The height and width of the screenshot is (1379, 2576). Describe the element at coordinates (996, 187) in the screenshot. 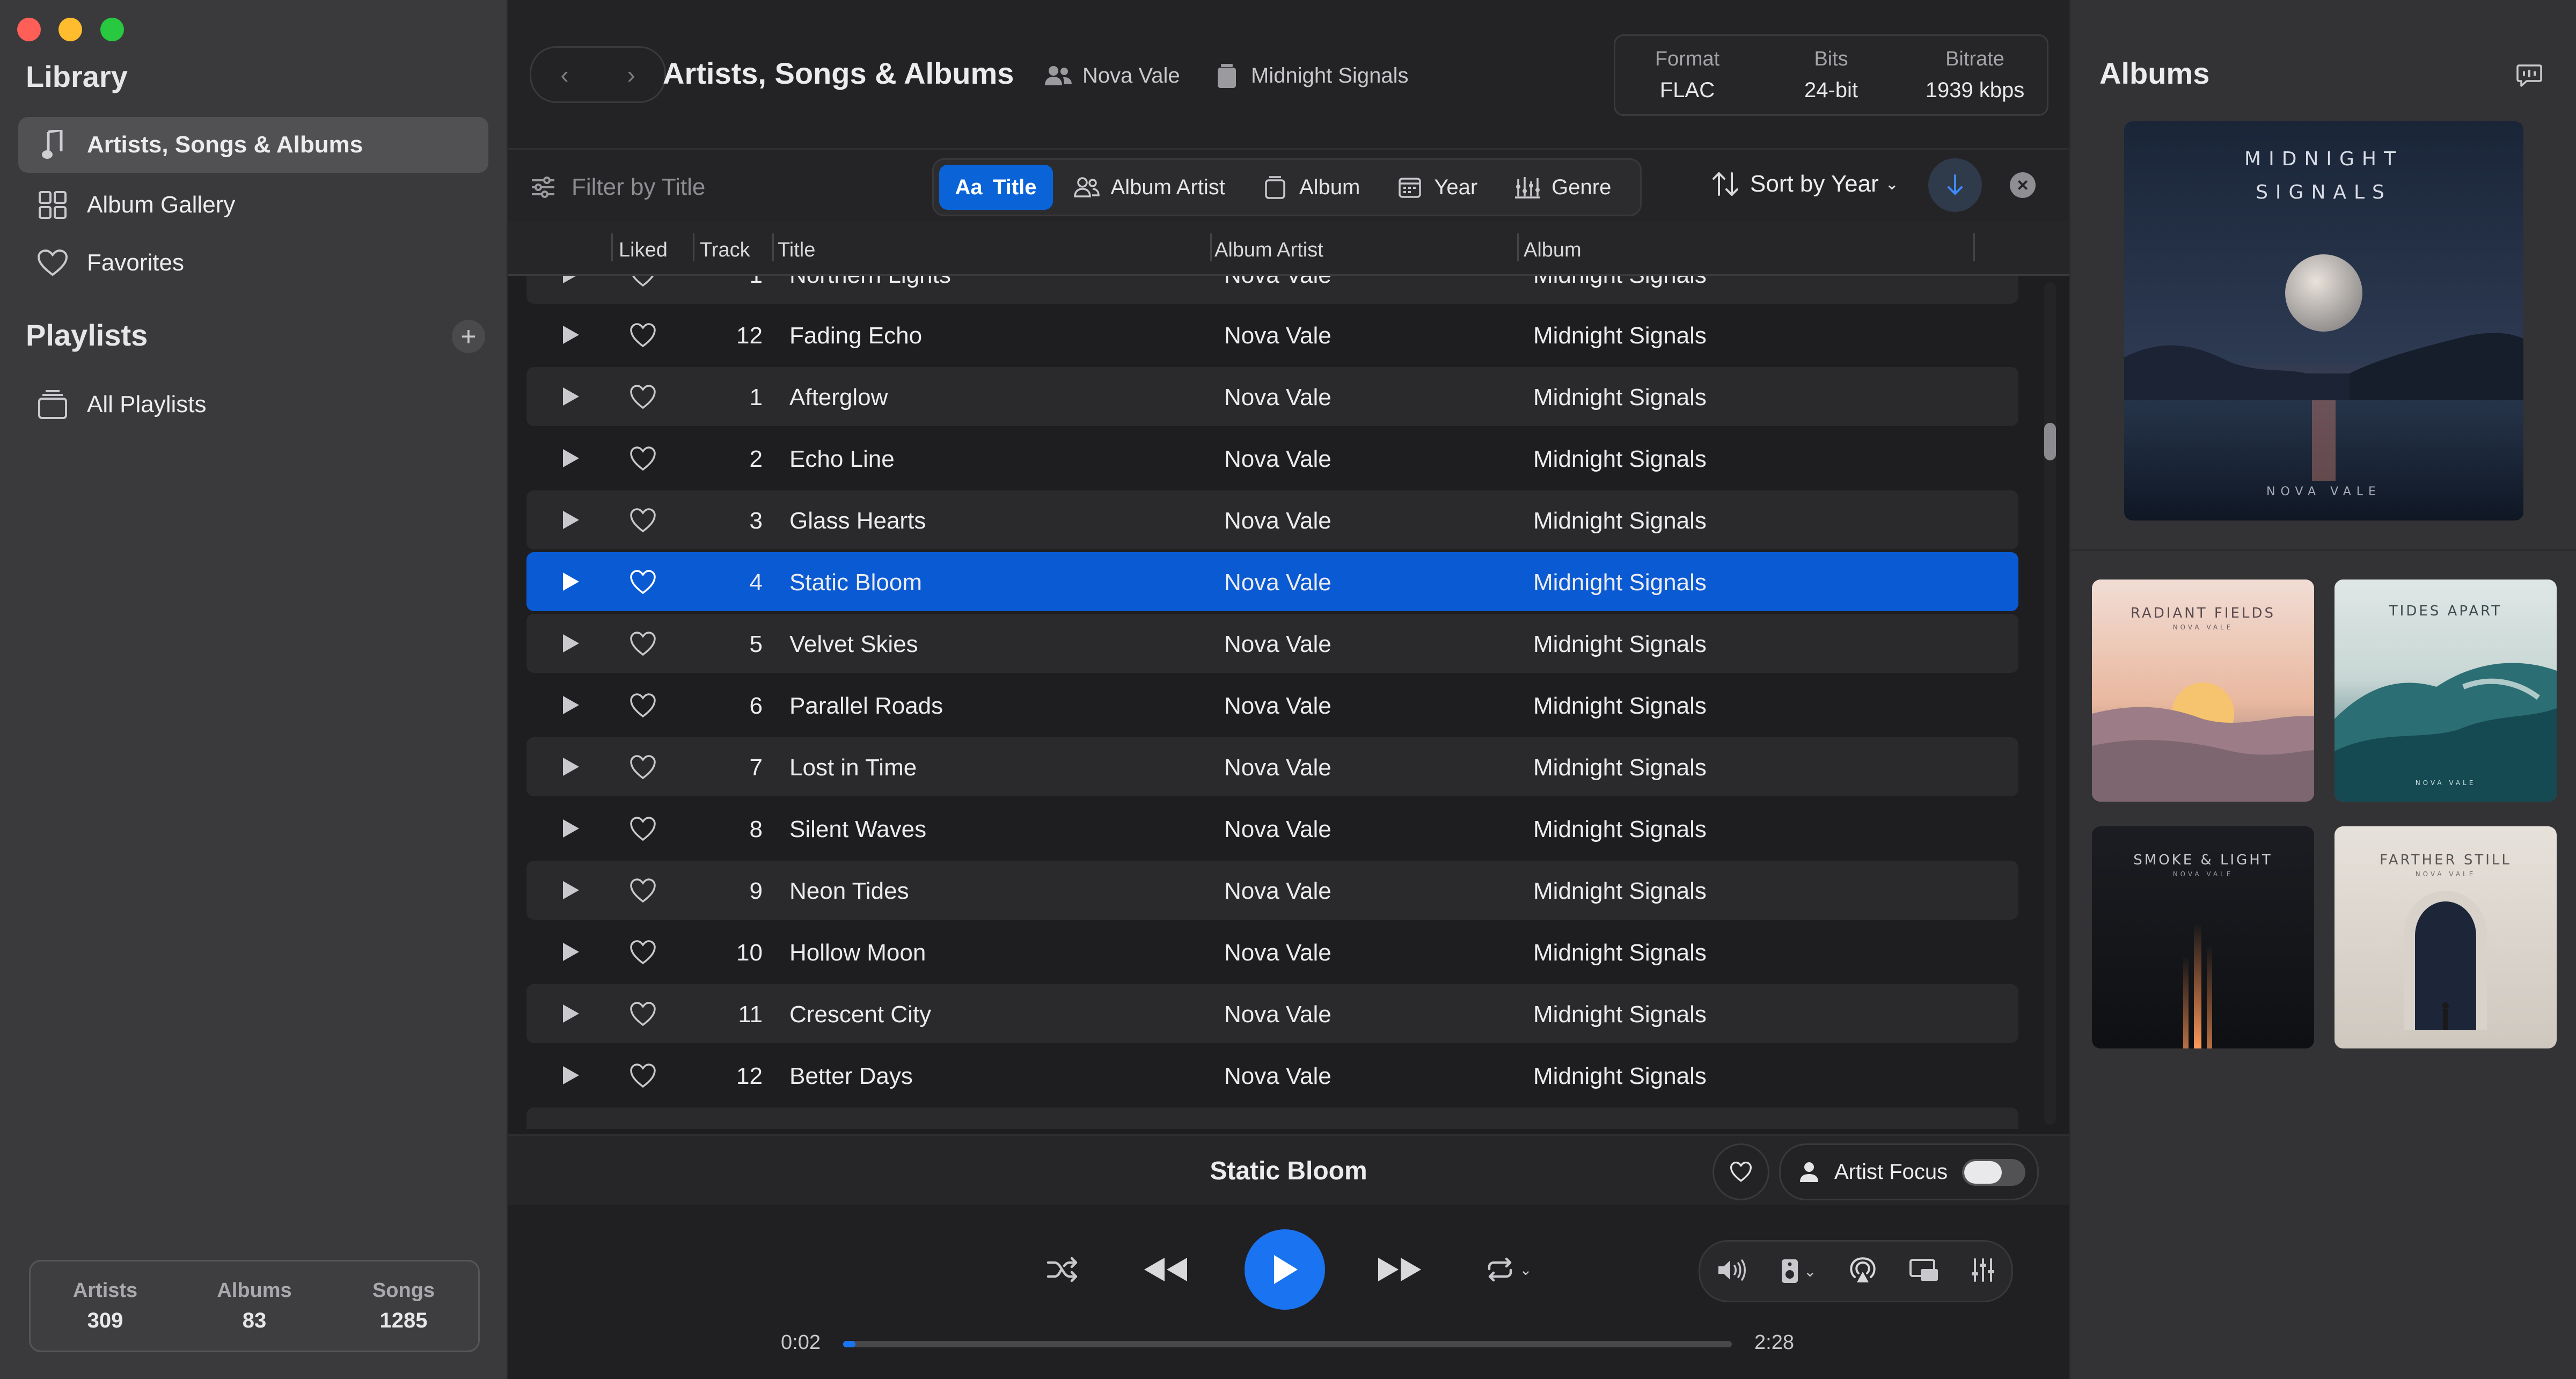

I see `segment-title: Aa Title` at that location.